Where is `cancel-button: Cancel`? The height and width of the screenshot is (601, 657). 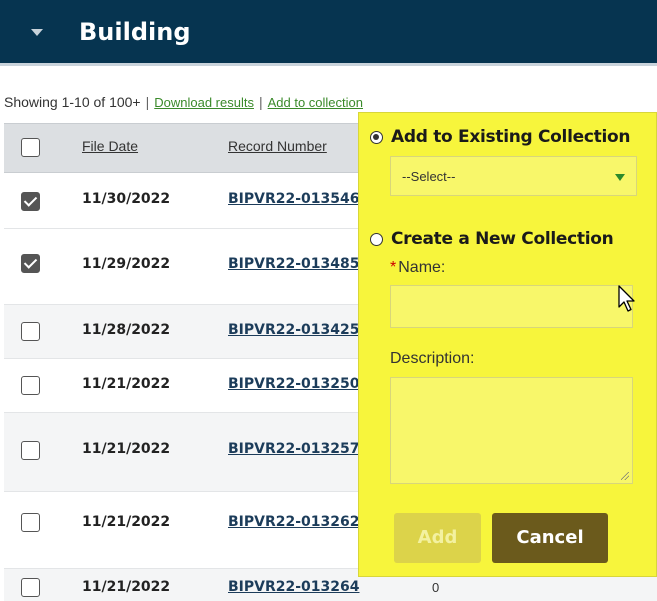
cancel-button: Cancel is located at coordinates (550, 538).